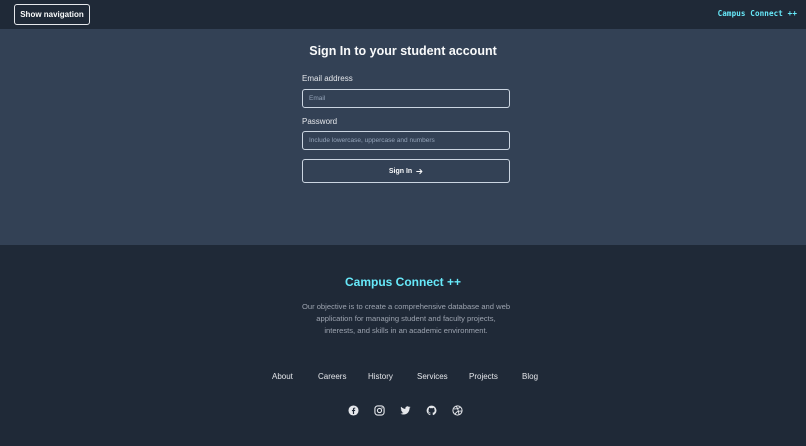 The height and width of the screenshot is (446, 806). What do you see at coordinates (403, 14) in the screenshot?
I see `top-bar: Show navigation Campus Connect ++` at bounding box center [403, 14].